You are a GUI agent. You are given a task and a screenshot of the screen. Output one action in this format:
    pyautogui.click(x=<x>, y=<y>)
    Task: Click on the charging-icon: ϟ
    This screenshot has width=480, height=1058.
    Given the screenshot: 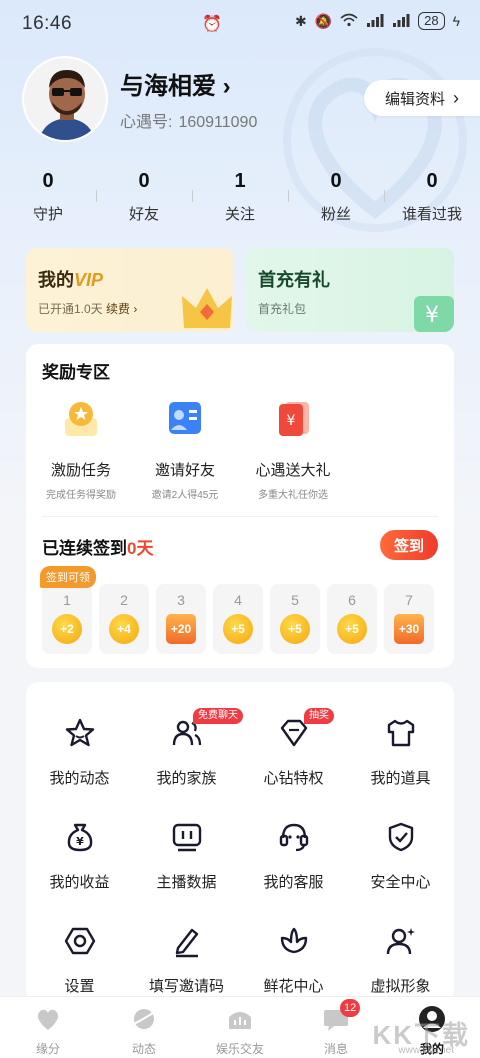 What is the action you would take?
    pyautogui.click(x=456, y=21)
    